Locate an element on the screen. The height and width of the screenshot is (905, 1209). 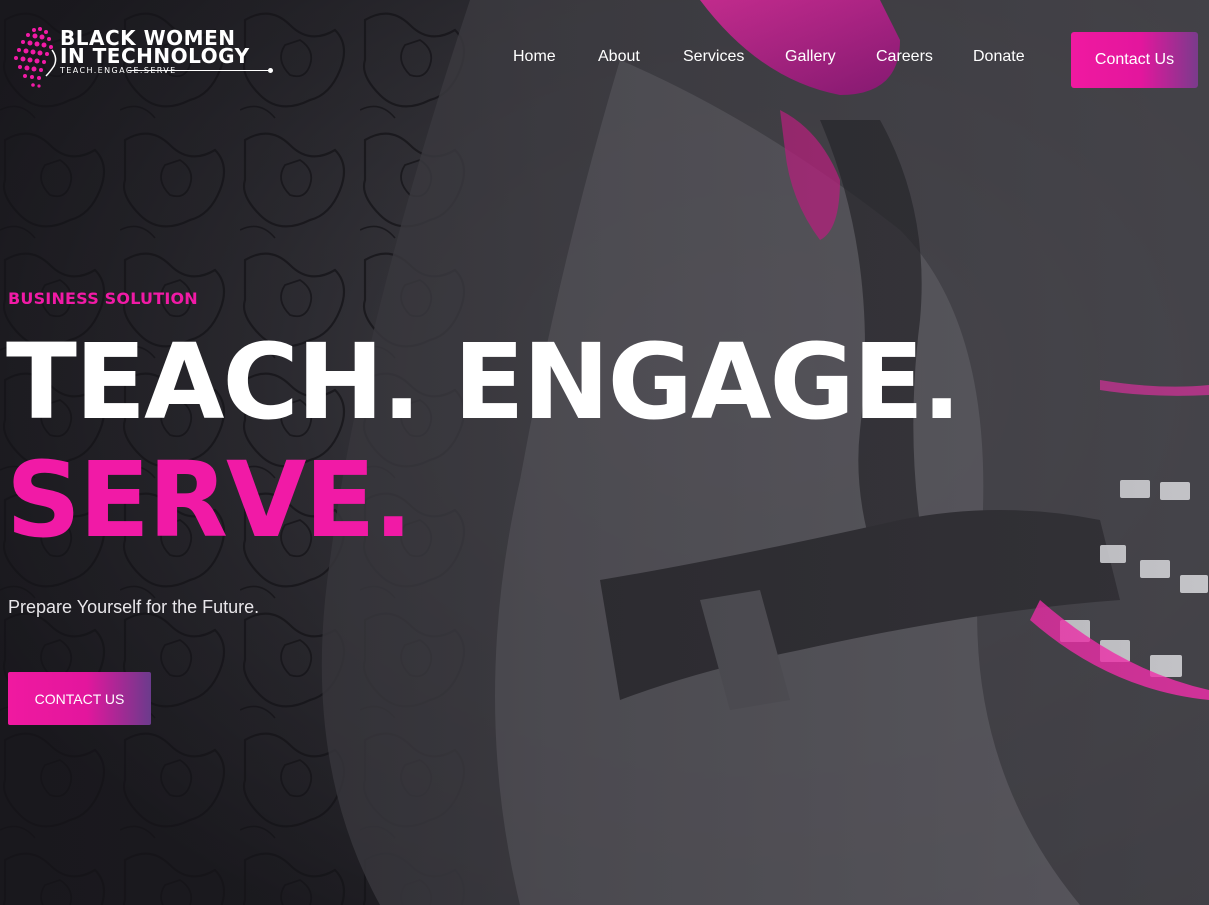
nav-item-services: Services is located at coordinates (713, 57).